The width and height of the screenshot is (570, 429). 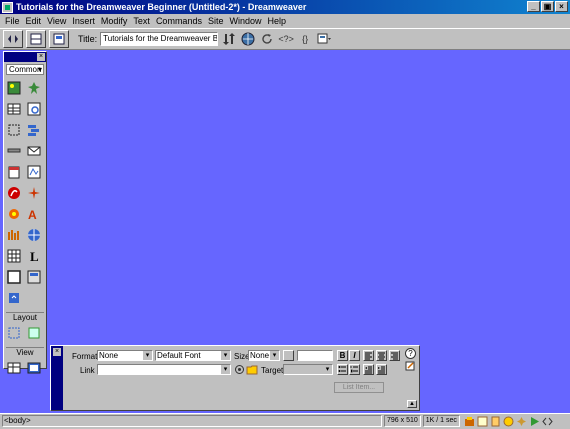 What do you see at coordinates (14, 256) in the screenshot?
I see `insert-server-side-include-icon` at bounding box center [14, 256].